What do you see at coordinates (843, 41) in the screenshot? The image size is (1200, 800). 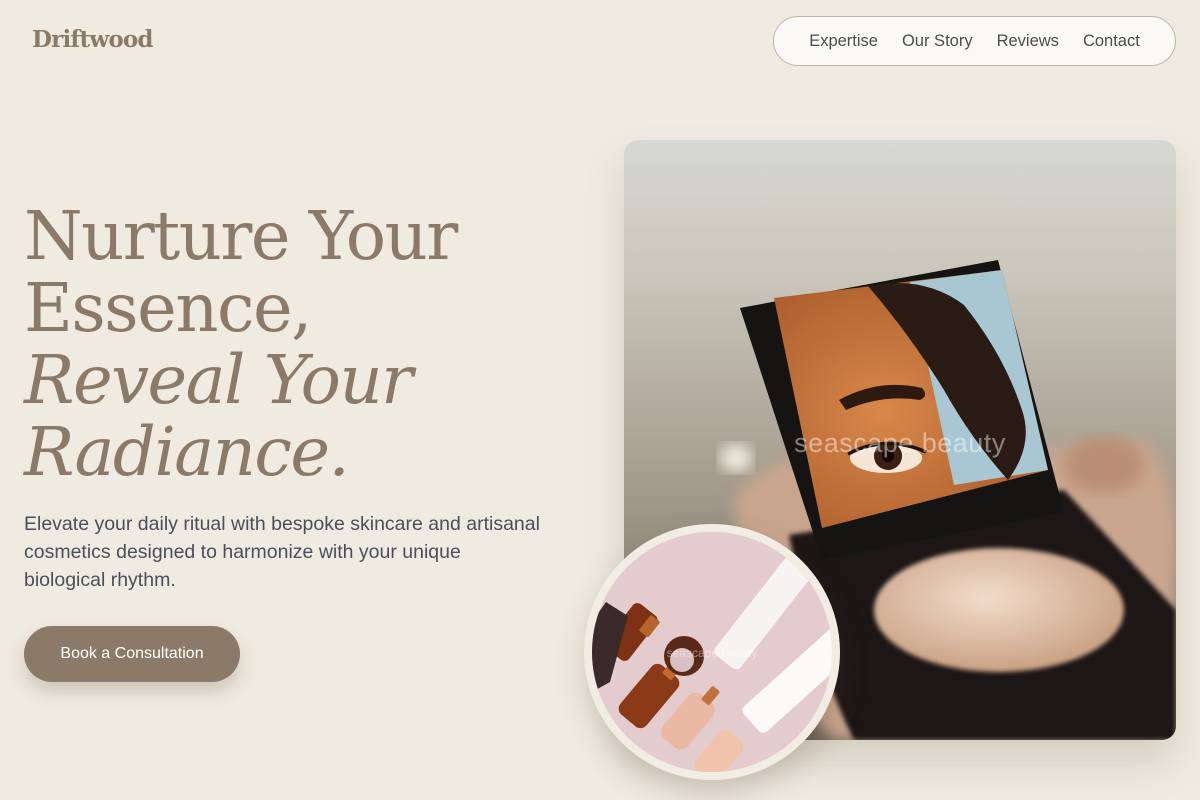 I see `nav-link-expertise: Expertise` at bounding box center [843, 41].